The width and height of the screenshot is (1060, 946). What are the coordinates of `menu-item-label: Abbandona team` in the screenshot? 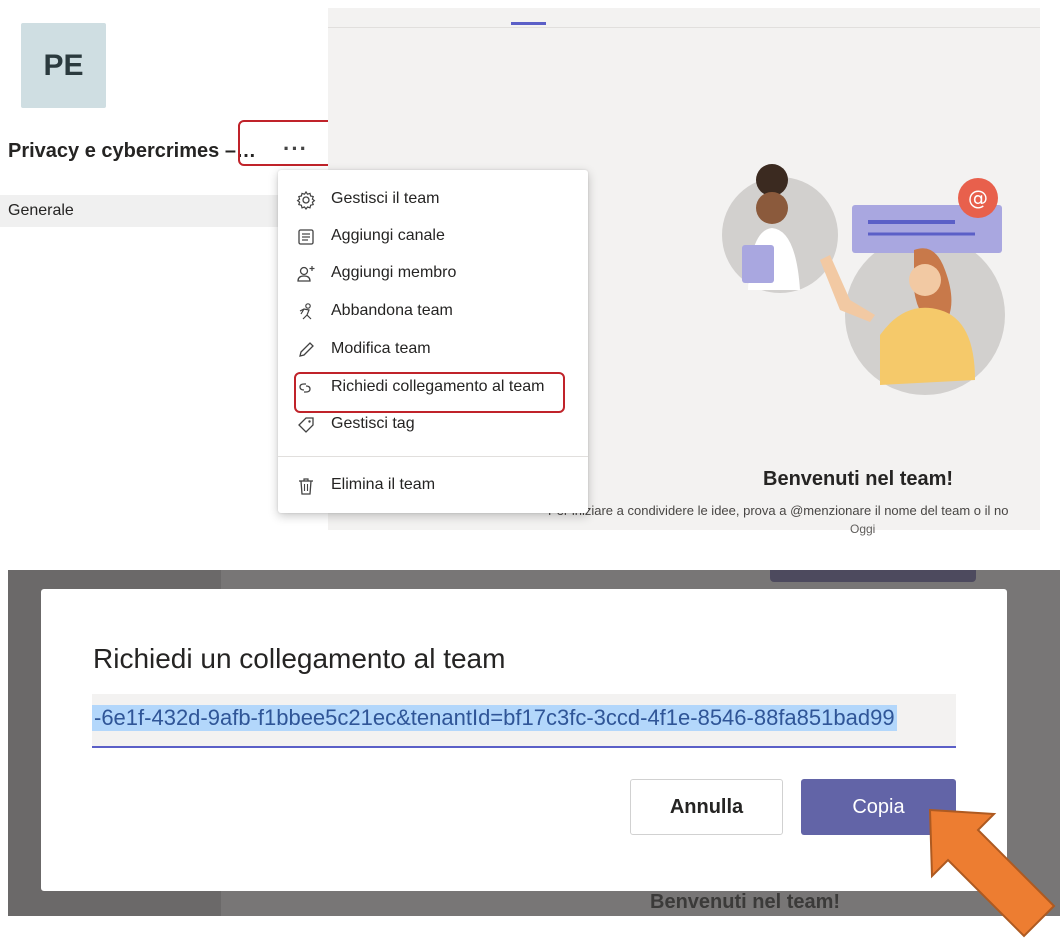 It's located at (392, 310).